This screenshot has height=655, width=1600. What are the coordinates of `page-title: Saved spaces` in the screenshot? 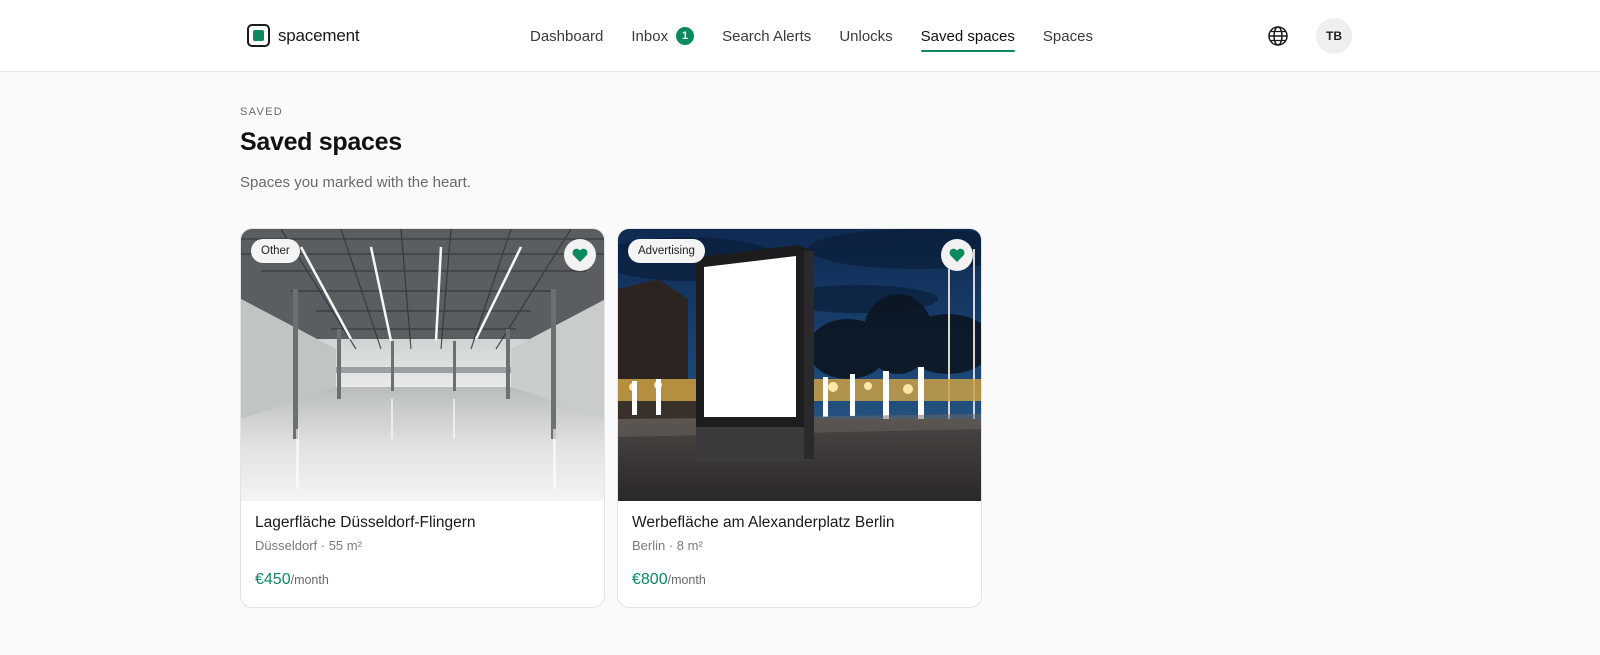 It's located at (321, 142).